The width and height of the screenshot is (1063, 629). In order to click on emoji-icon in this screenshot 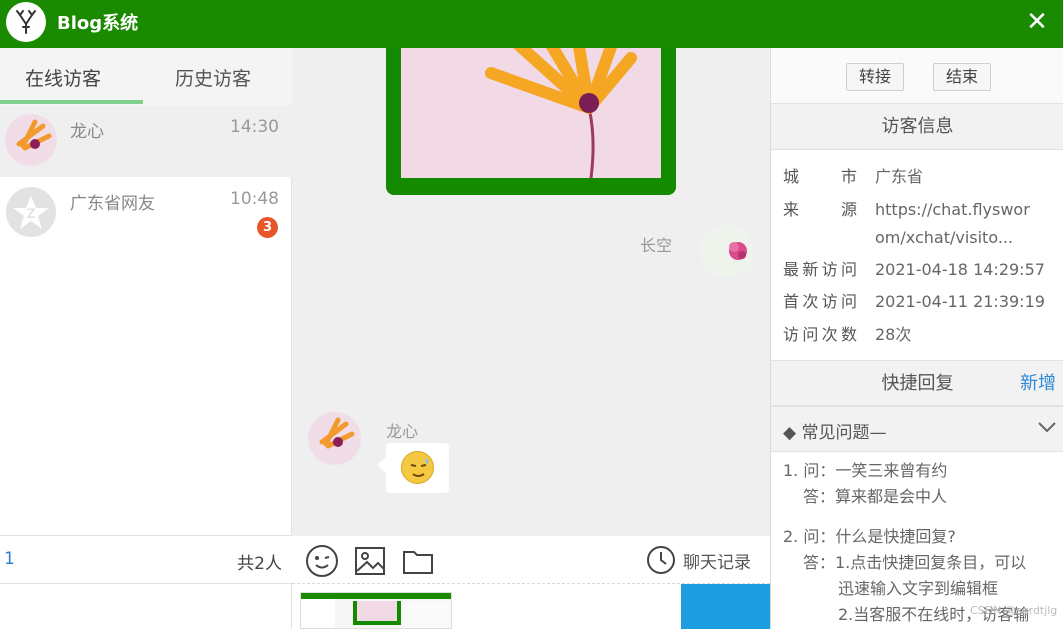, I will do `click(322, 561)`.